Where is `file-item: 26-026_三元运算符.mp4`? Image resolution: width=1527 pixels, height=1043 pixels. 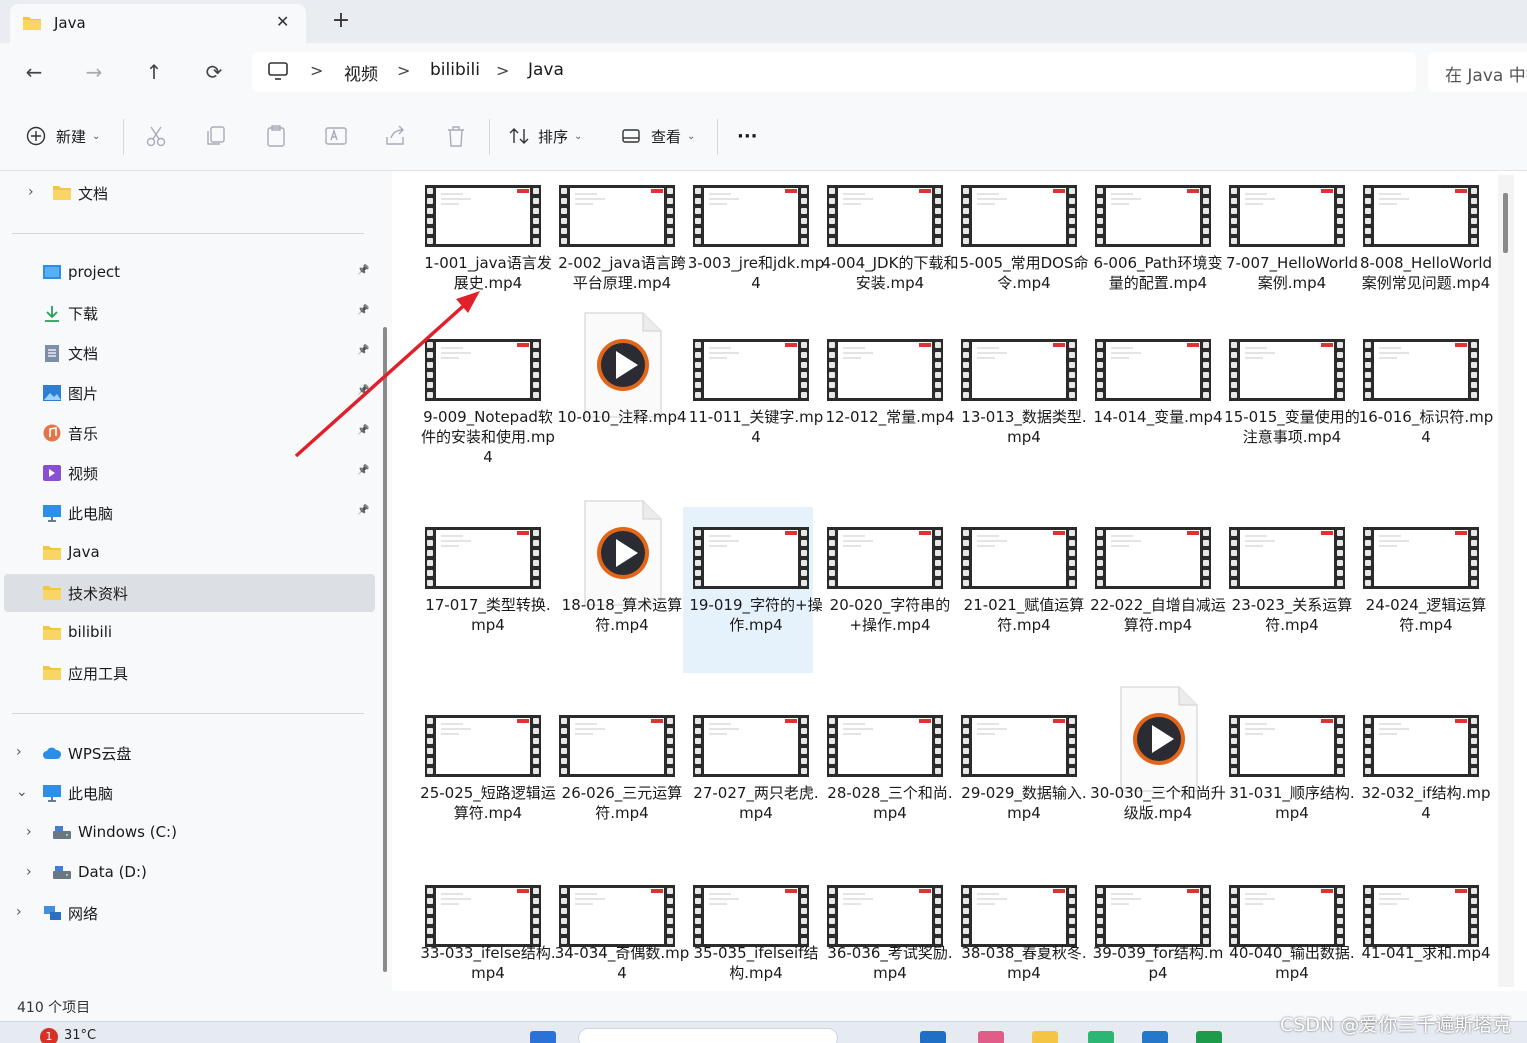 file-item: 26-026_三元运算符.mp4 is located at coordinates (606, 776).